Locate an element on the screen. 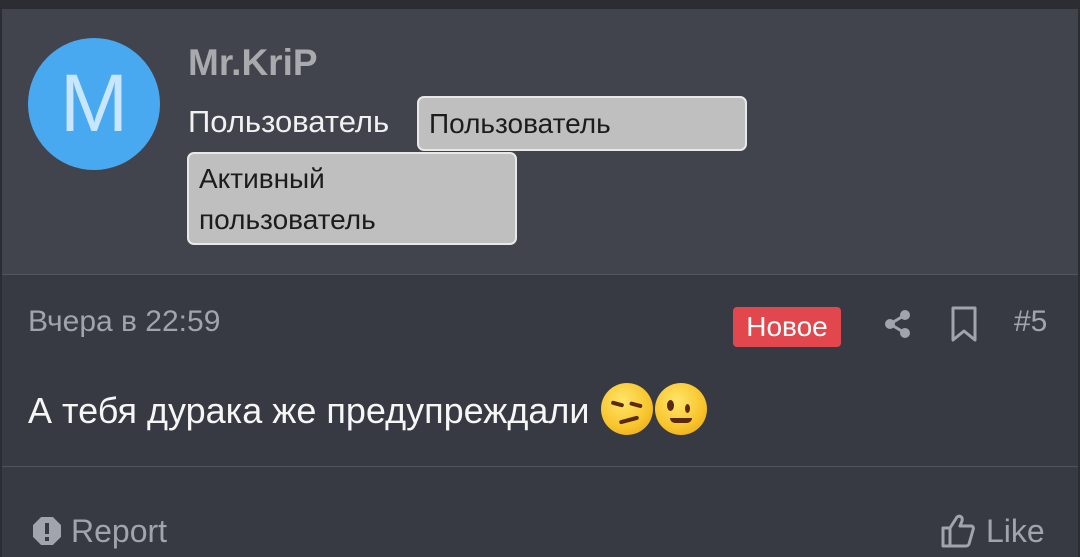 This screenshot has width=1080, height=557. share-icon is located at coordinates (897, 324).